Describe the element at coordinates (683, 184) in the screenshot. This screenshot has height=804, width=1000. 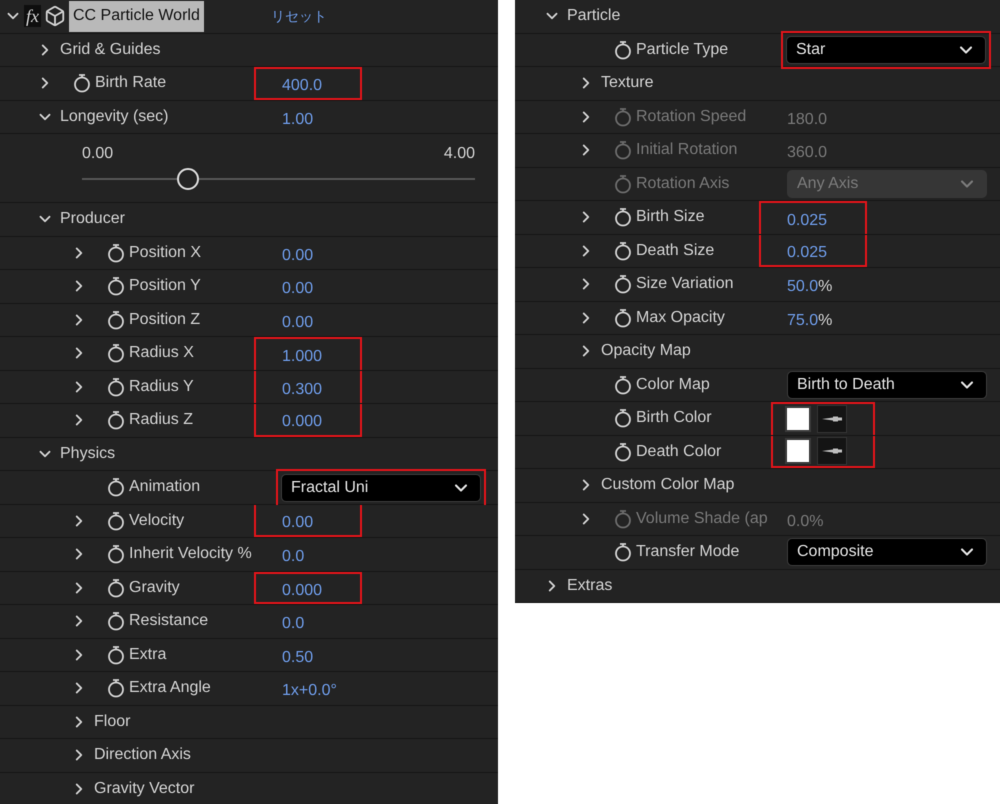
I see `property-label: Rotation Axis` at that location.